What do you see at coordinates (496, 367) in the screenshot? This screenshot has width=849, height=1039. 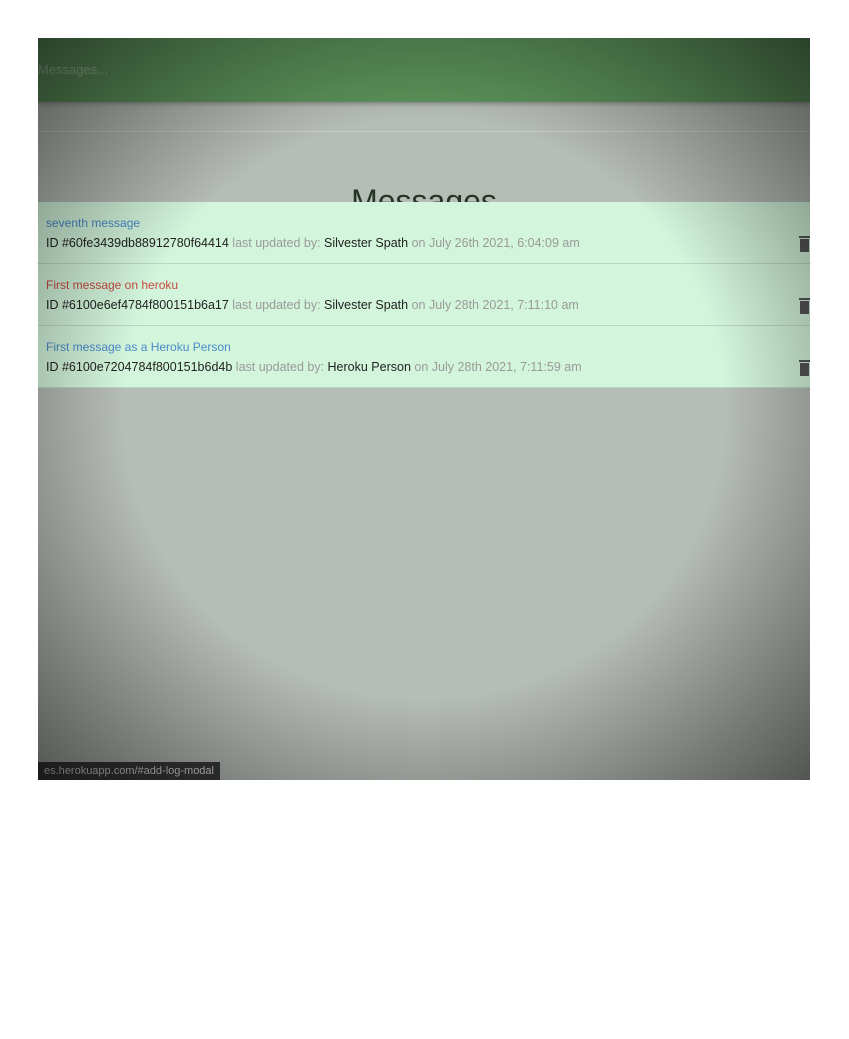 I see `updated-date: on July 28th 2021, 7:11:59 am` at bounding box center [496, 367].